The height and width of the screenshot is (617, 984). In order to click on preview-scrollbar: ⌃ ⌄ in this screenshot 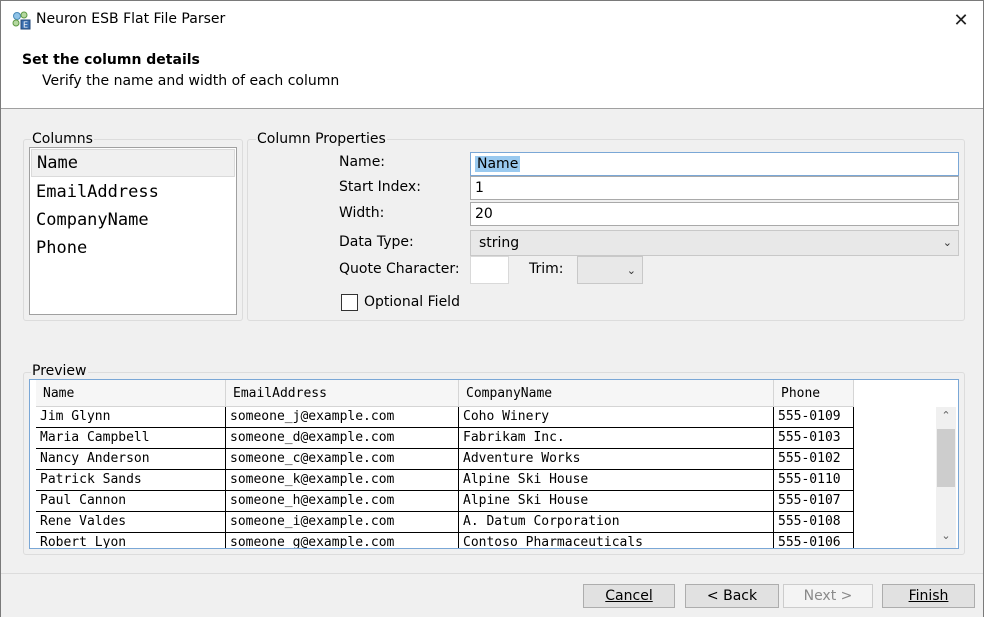, I will do `click(946, 477)`.